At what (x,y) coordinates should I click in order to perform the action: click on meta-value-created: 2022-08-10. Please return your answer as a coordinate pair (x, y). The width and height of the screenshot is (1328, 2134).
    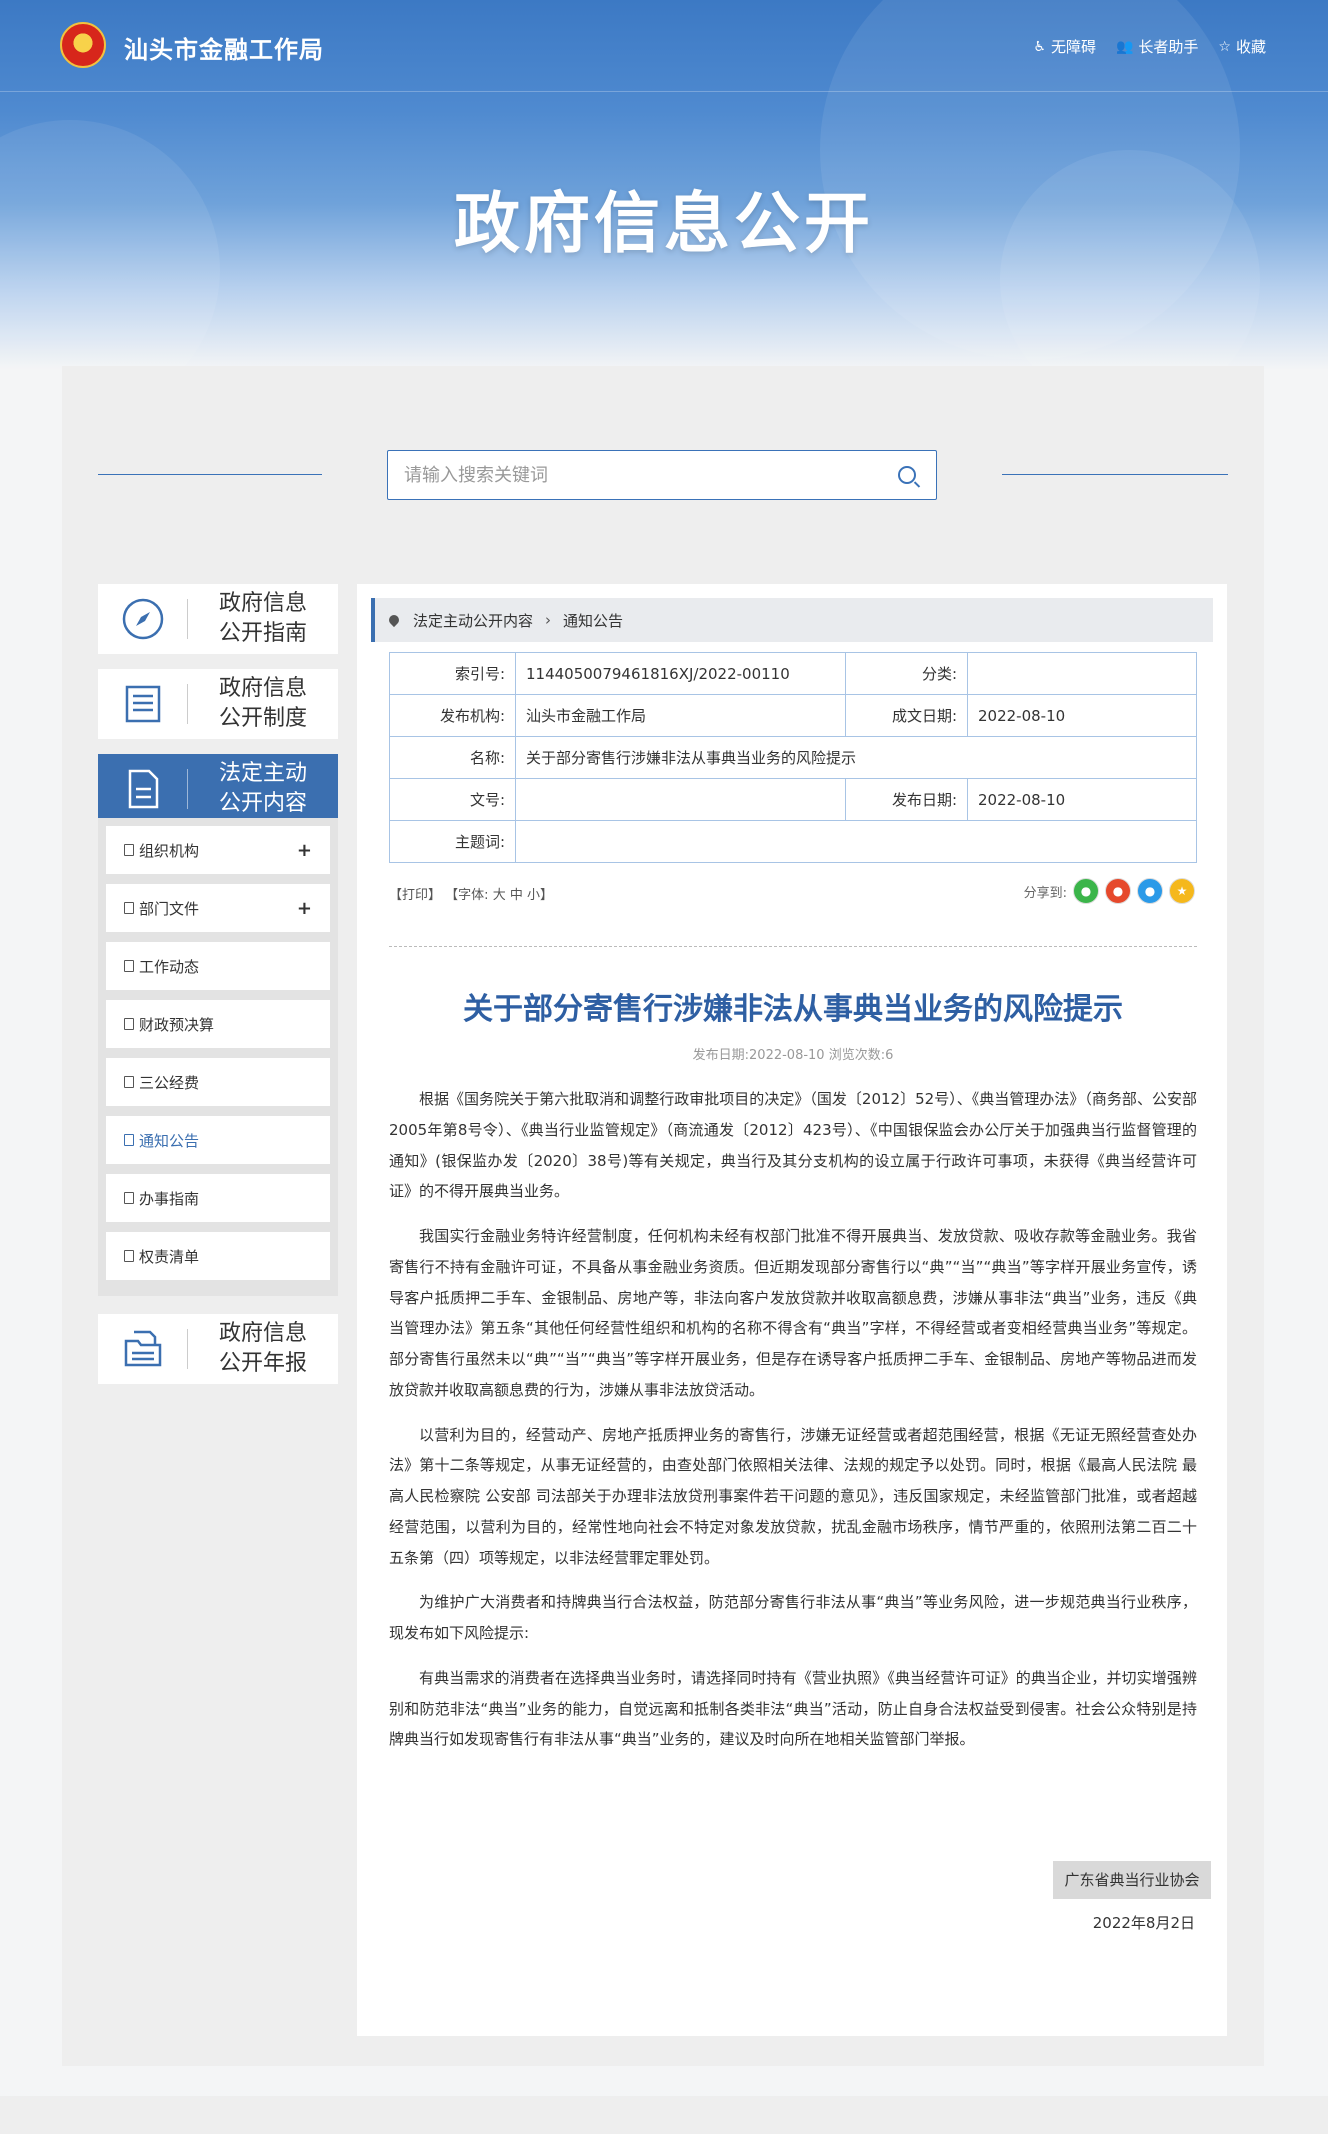
    Looking at the image, I should click on (1082, 715).